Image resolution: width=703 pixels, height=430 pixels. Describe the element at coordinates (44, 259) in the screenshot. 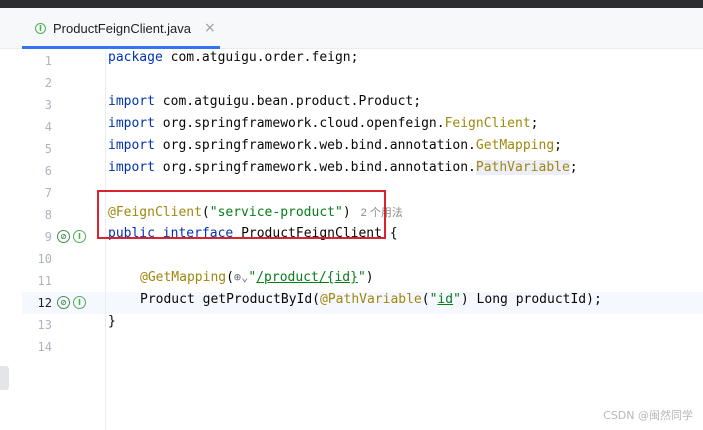

I see `line-number: 10` at that location.